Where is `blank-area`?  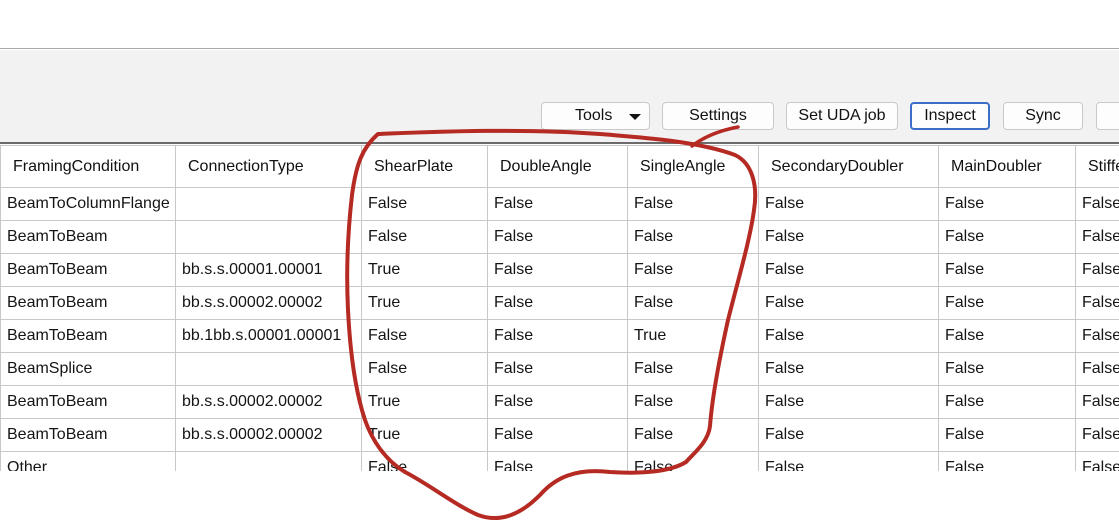
blank-area is located at coordinates (559, 499).